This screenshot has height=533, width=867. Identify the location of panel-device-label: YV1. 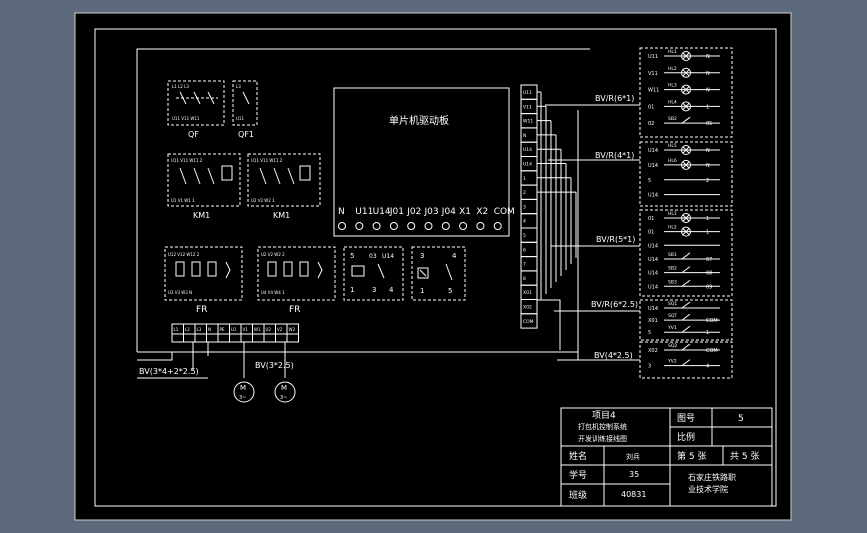
(672, 328).